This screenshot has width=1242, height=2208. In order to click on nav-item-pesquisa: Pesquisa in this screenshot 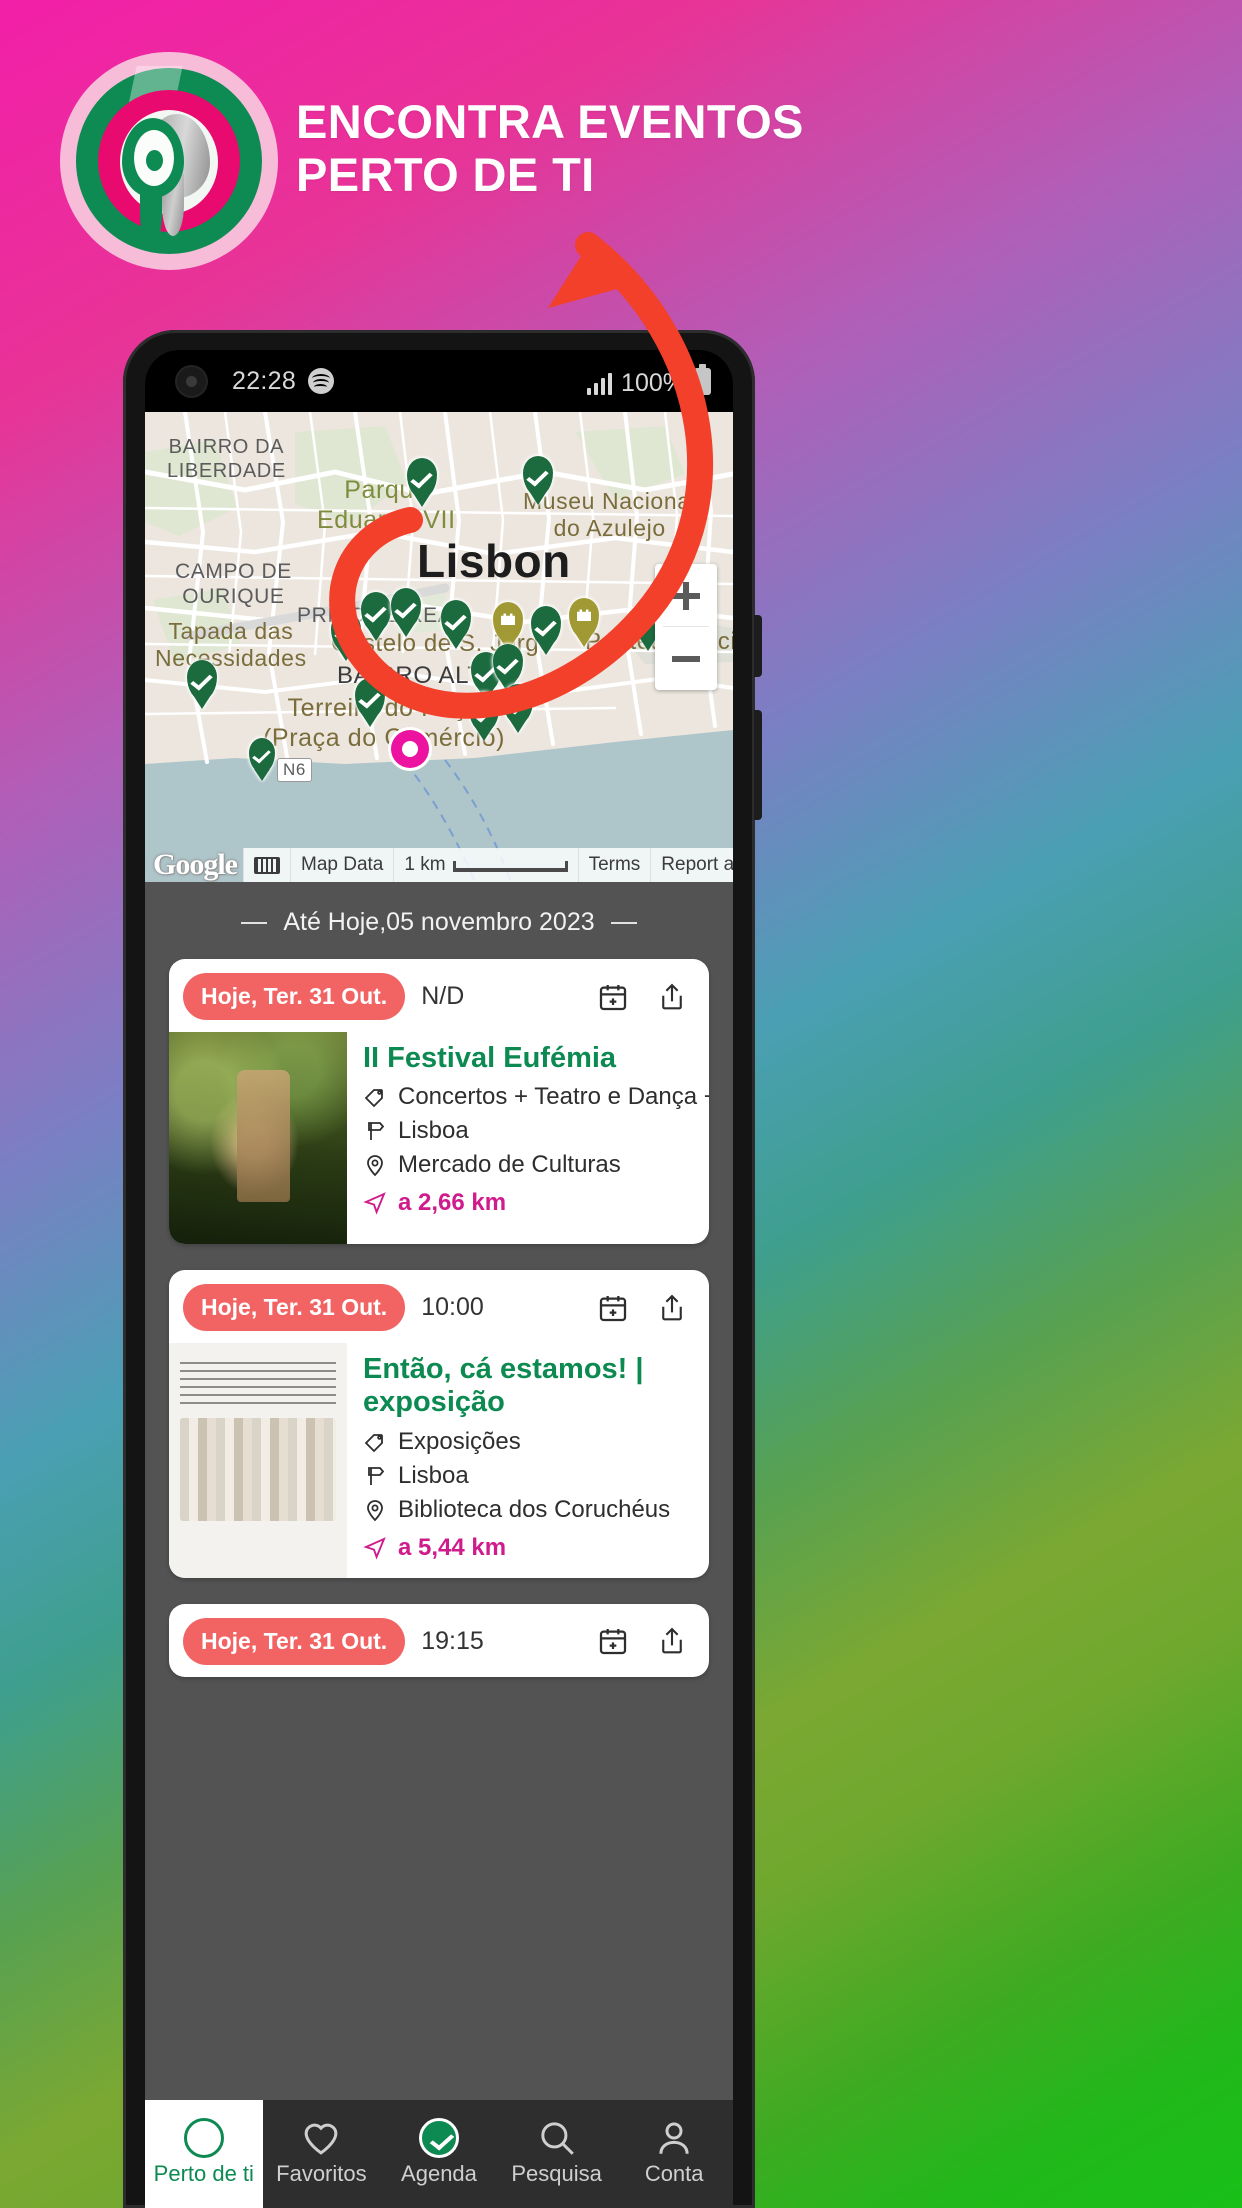, I will do `click(557, 2154)`.